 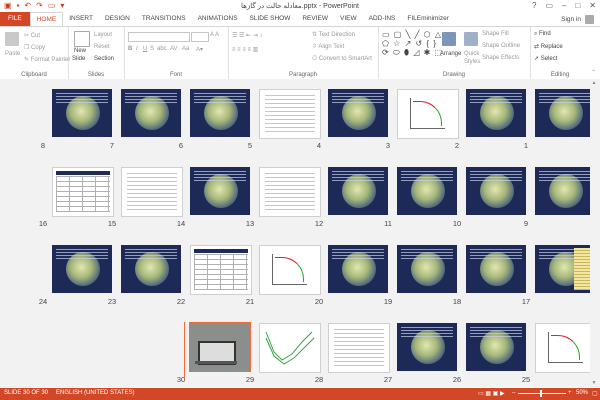 What do you see at coordinates (412, 44) in the screenshot?
I see `shapes-gallery: ▭ ▢ ╲ ╱ ⬡ △ ⬠ ☆ ↗ ↺ { } ⟳ ⬭ ⬮ ◿ ✱ ⬚` at bounding box center [412, 44].